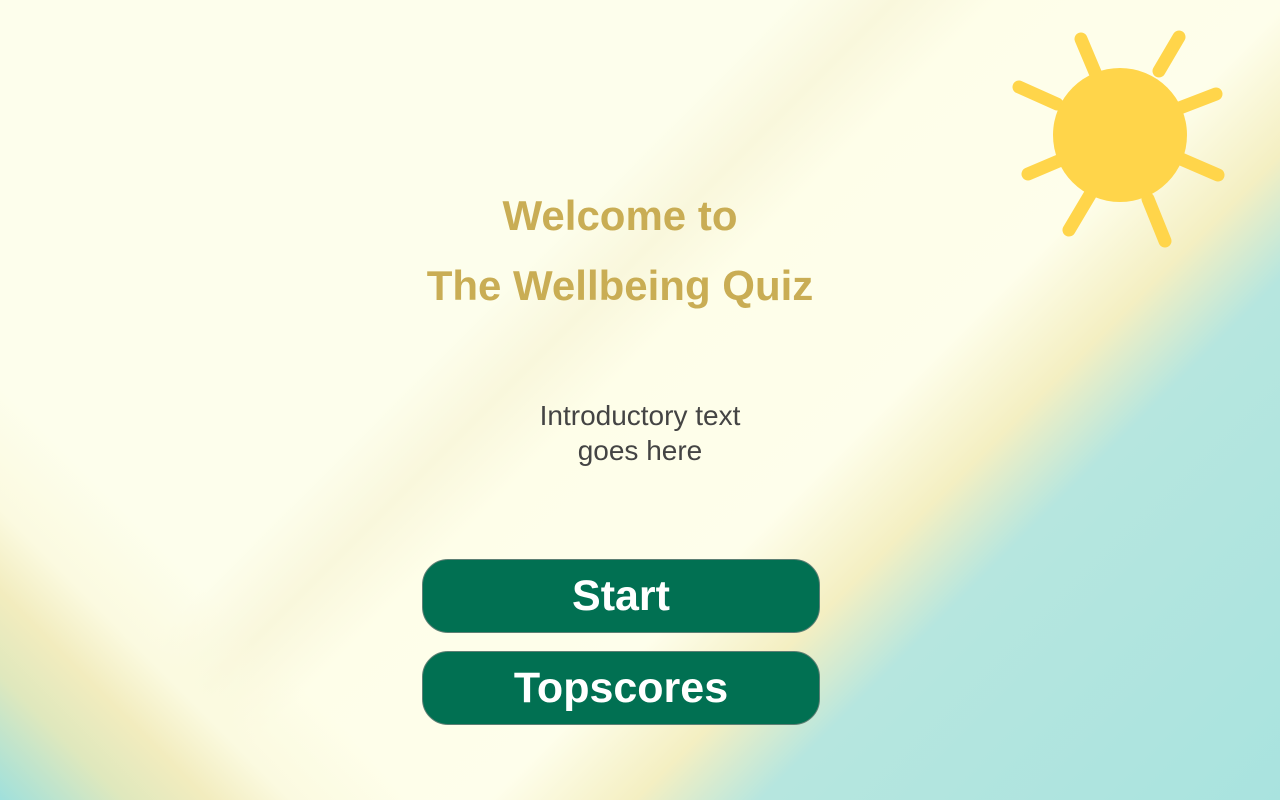 The width and height of the screenshot is (1280, 800). What do you see at coordinates (621, 688) in the screenshot?
I see `topscores-button: Topscores` at bounding box center [621, 688].